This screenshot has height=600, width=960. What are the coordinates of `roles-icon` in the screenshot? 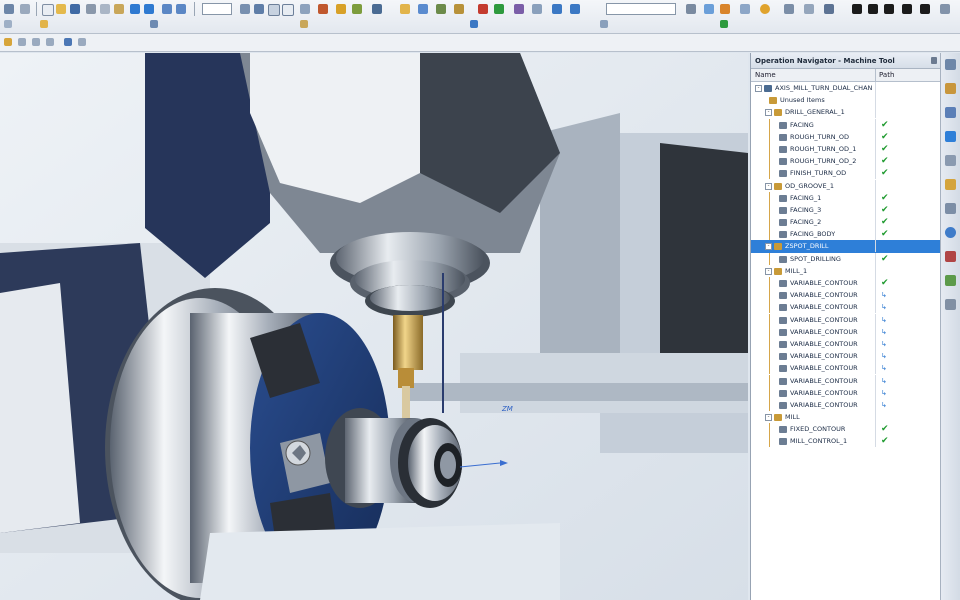 It's located at (950, 280).